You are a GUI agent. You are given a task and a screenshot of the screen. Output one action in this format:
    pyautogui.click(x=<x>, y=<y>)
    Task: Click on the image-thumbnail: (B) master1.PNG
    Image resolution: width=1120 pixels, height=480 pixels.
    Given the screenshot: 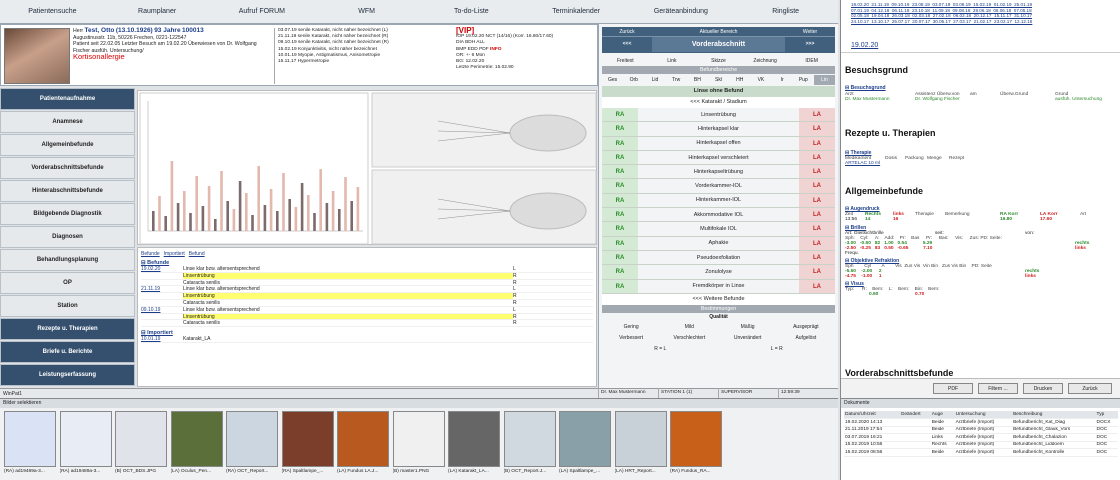 What is the action you would take?
    pyautogui.click(x=418, y=444)
    